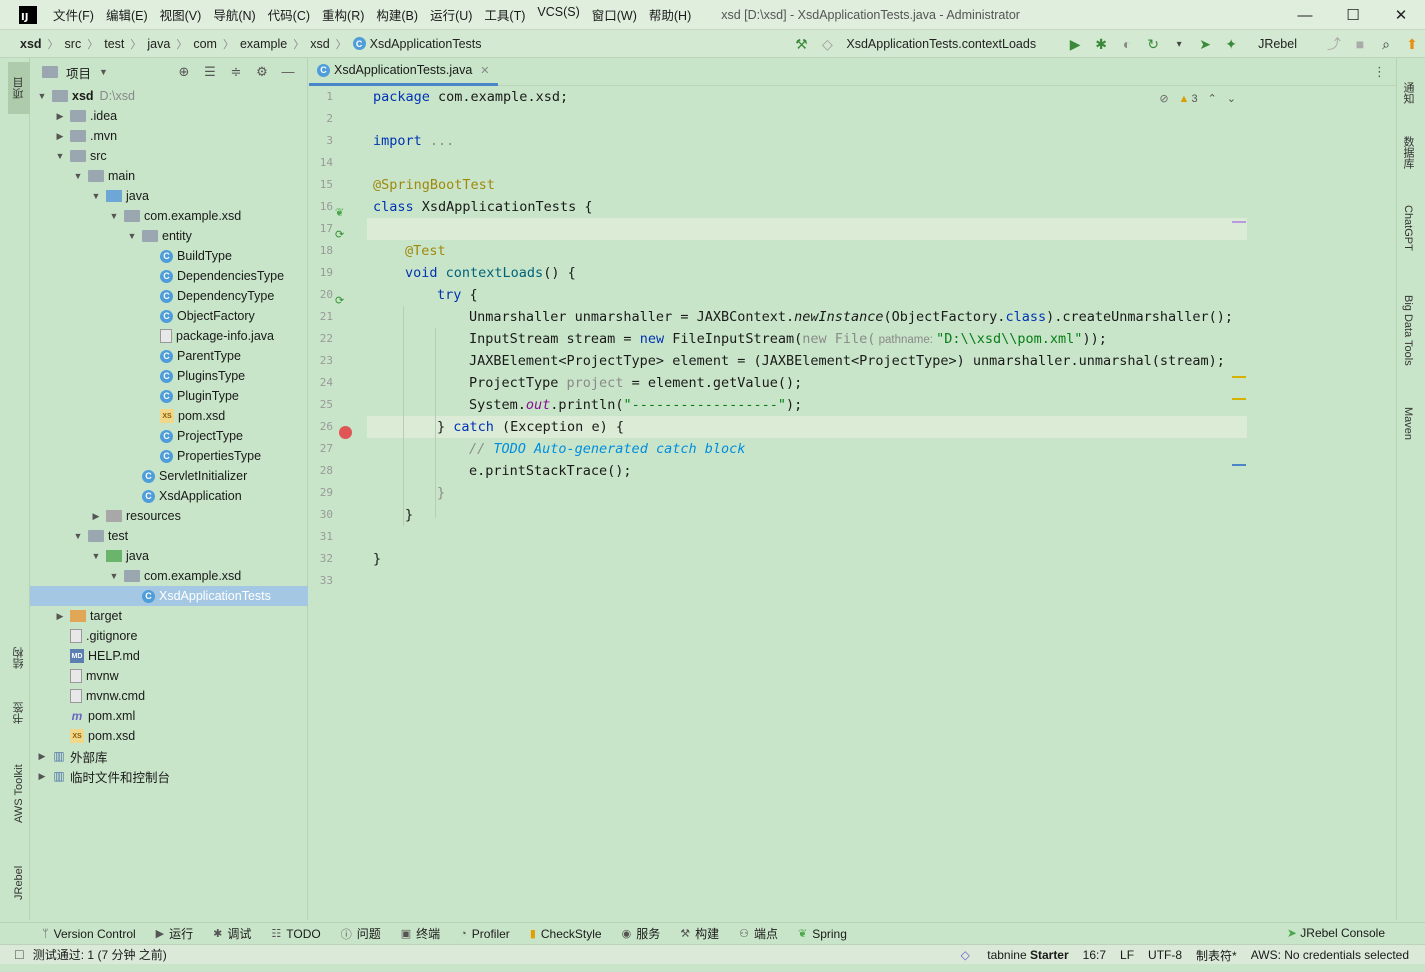 This screenshot has height=972, width=1425. Describe the element at coordinates (566, 934) in the screenshot. I see `checkstyle-tab: ▮ CheckStyle` at that location.